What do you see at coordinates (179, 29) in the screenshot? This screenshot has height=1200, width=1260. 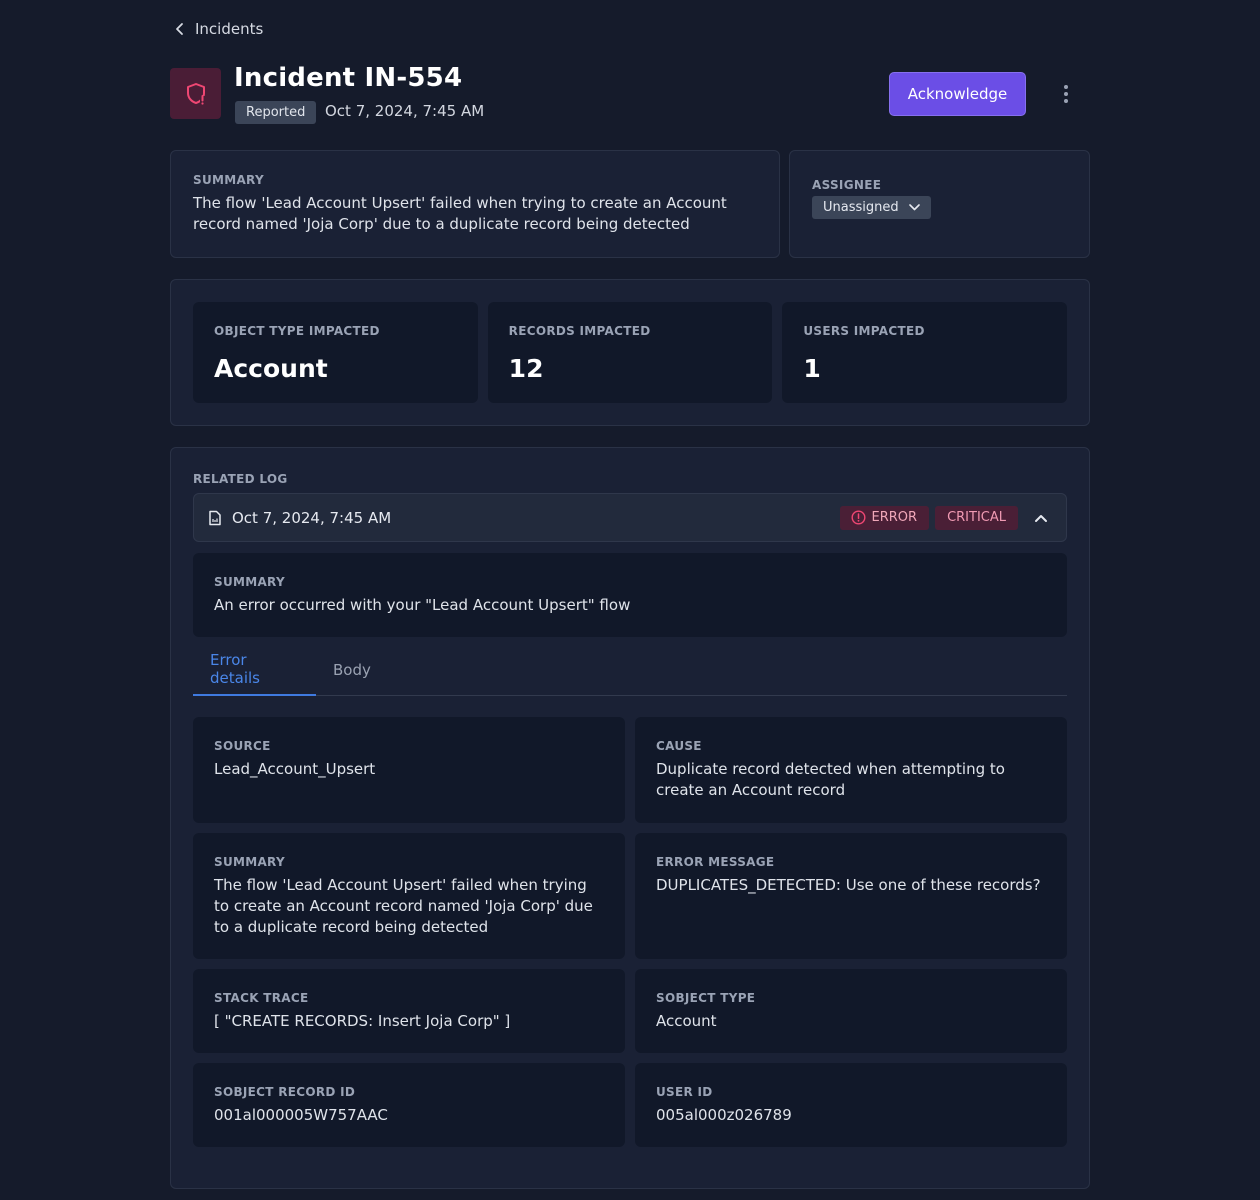 I see `chevron-left-icon` at bounding box center [179, 29].